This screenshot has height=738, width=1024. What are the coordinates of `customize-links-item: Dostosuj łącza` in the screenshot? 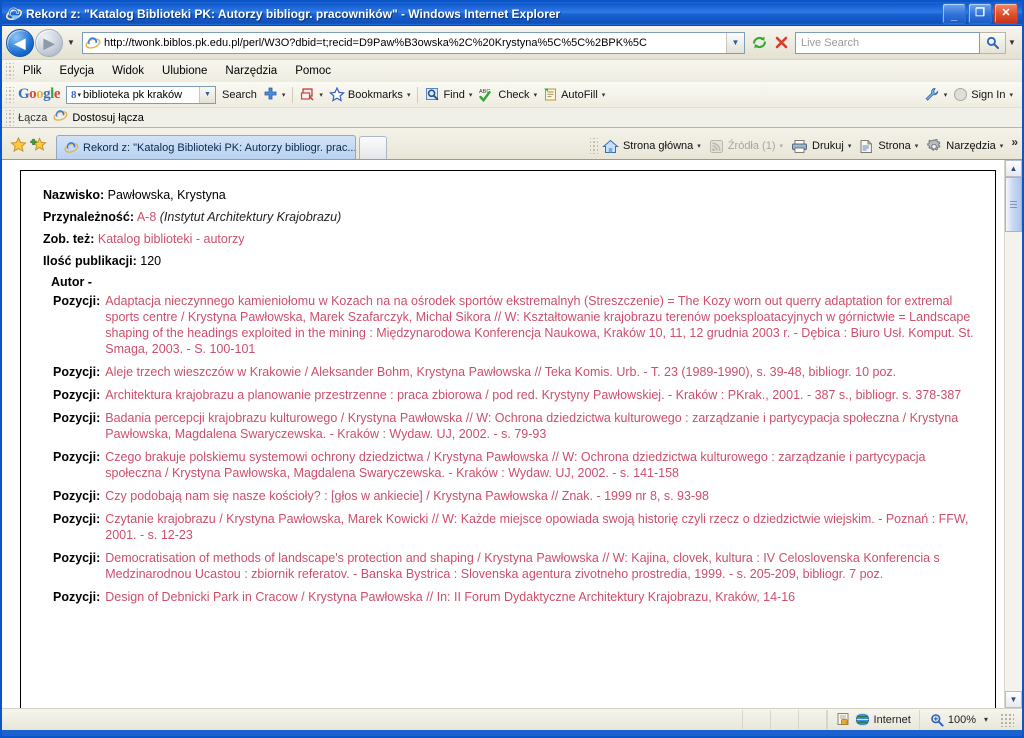 It's located at (106, 118).